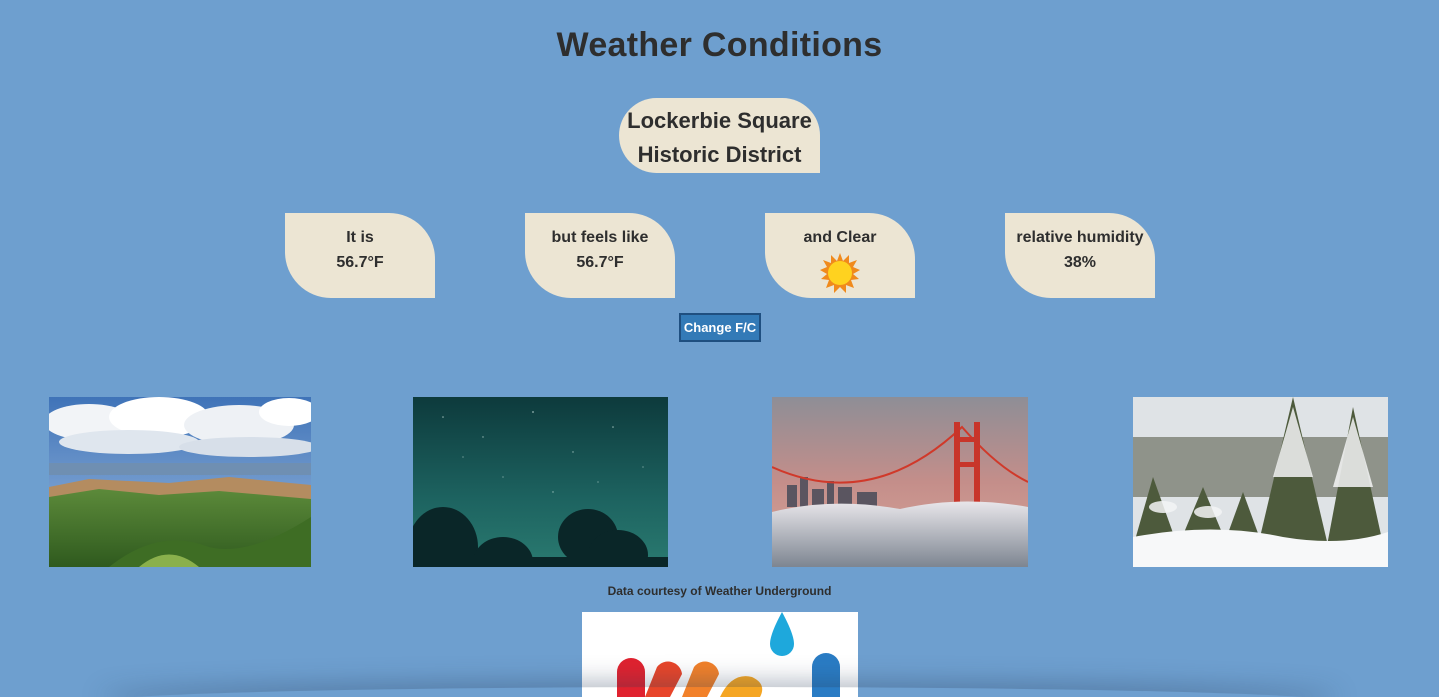  What do you see at coordinates (900, 482) in the screenshot?
I see `golden-gate-fog-photo` at bounding box center [900, 482].